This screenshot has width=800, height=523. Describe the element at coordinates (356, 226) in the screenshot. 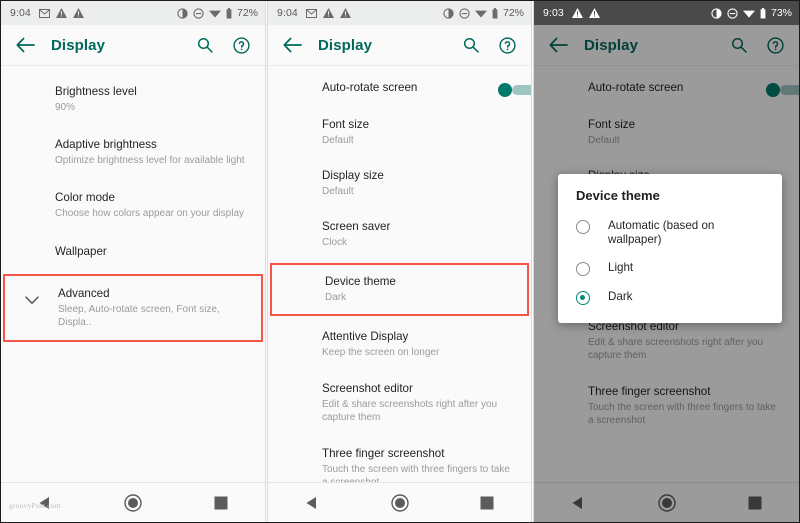

I see `list-item-title: Screen saver` at that location.